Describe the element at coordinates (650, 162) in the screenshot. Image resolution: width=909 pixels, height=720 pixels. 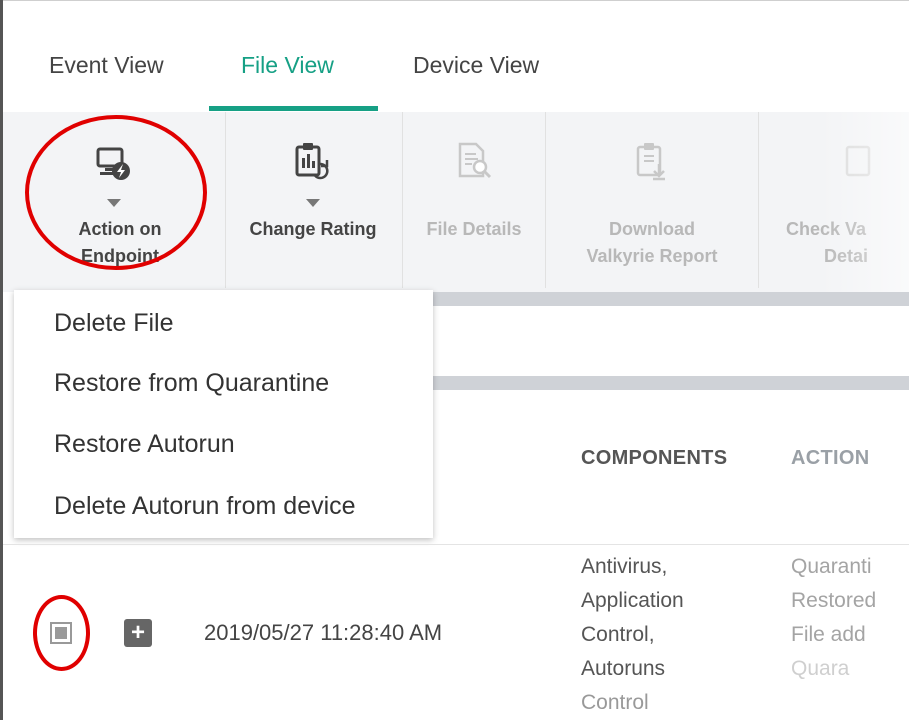
I see `clipboard-download-icon` at that location.